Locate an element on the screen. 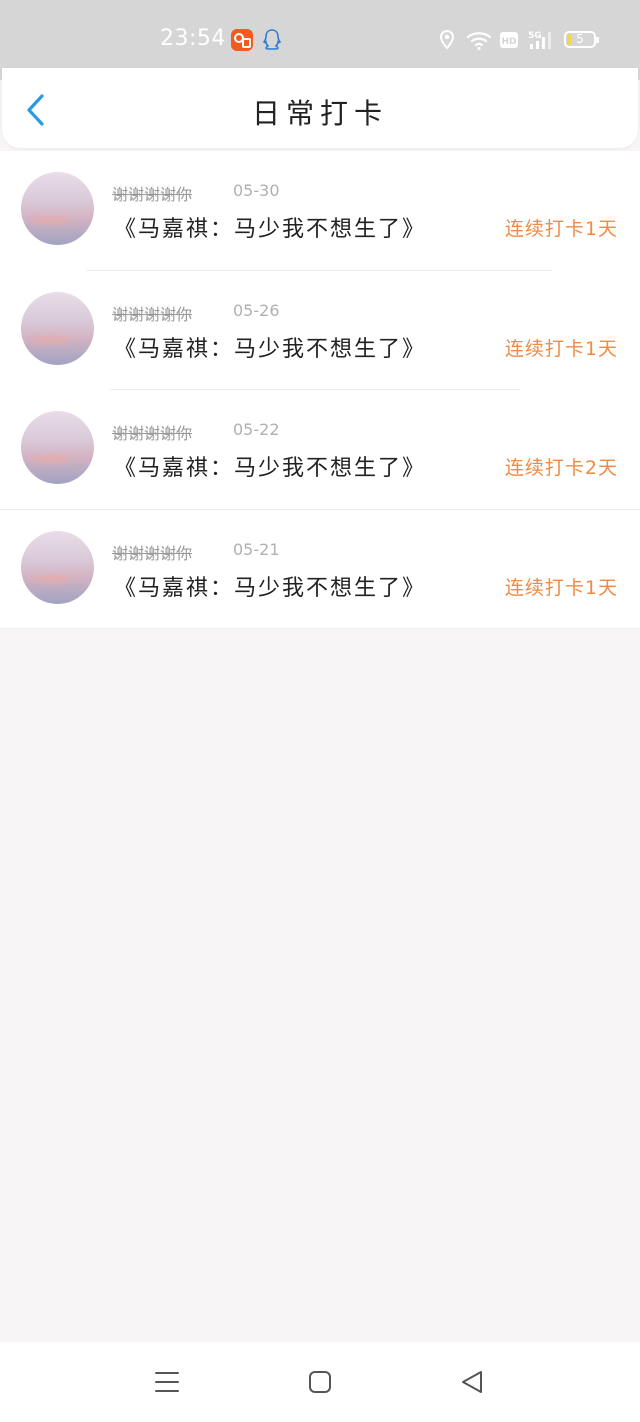  streak-label: 连续打卡2天 is located at coordinates (561, 468).